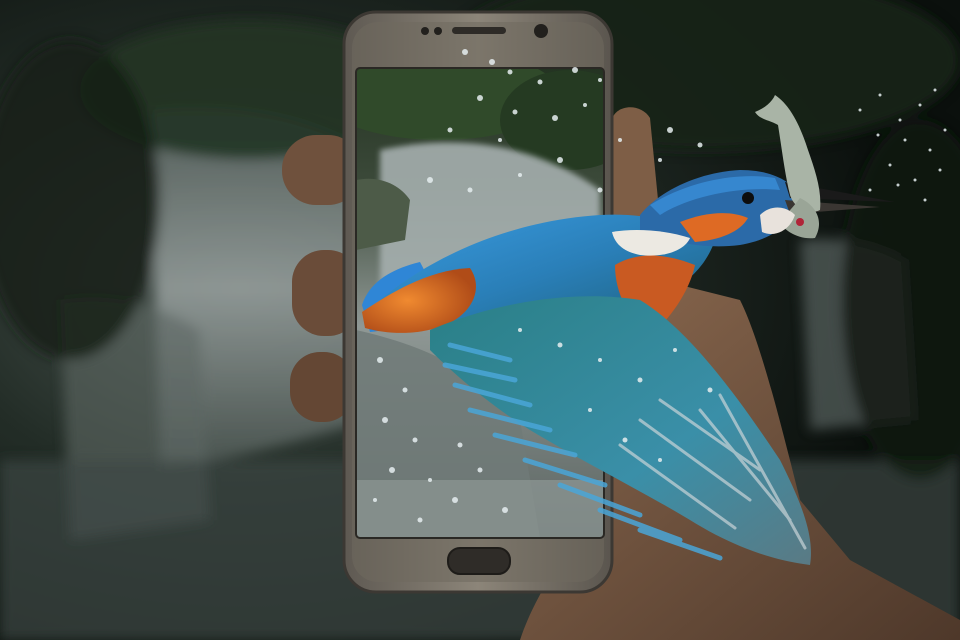 The height and width of the screenshot is (640, 960). I want to click on earpiece-speaker, so click(479, 30).